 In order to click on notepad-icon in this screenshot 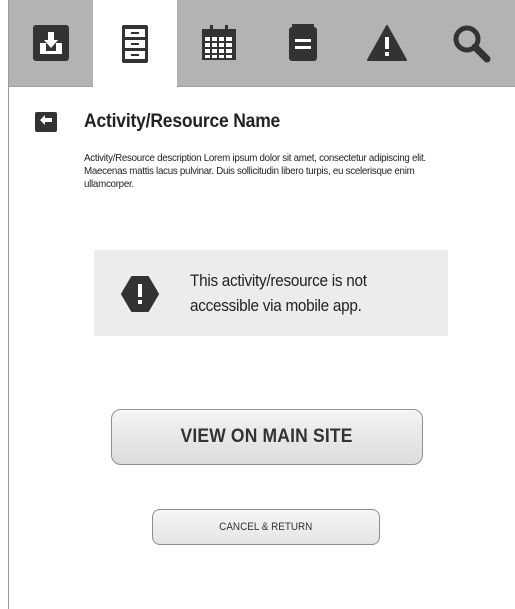, I will do `click(303, 43)`.